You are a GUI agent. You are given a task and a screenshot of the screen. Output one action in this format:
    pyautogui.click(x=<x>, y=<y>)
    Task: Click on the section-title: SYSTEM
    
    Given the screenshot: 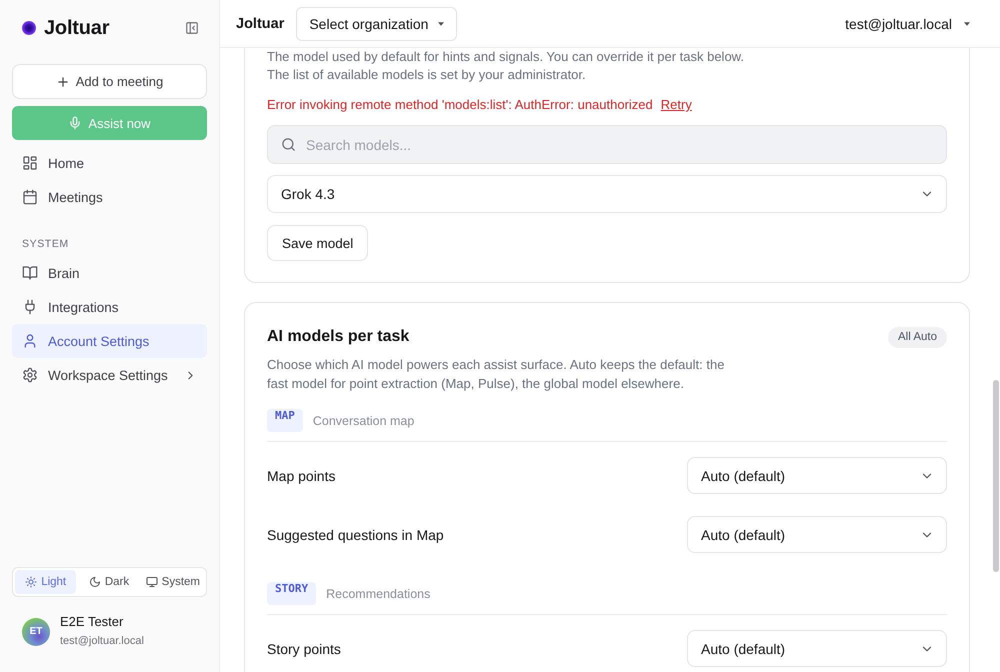 What is the action you would take?
    pyautogui.click(x=45, y=244)
    